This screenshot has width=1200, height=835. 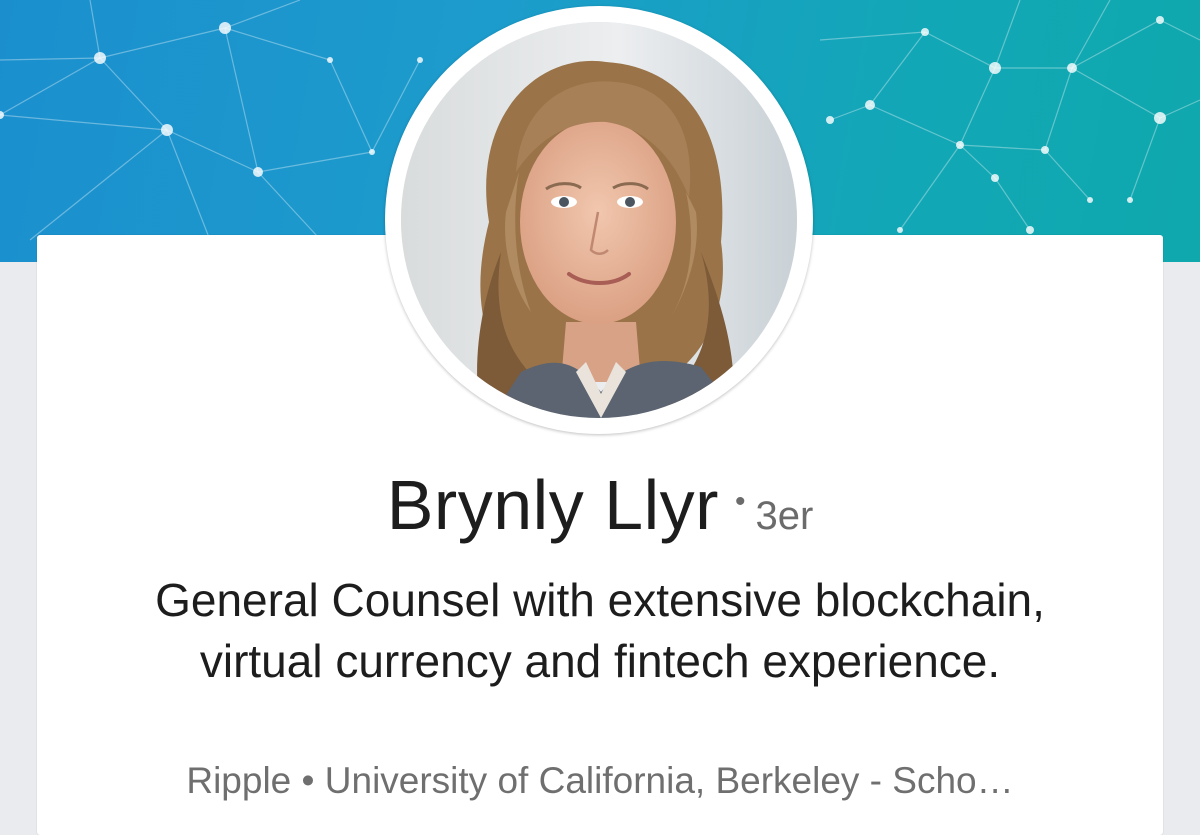 I want to click on connection-degree-badge: 3er, so click(x=784, y=516).